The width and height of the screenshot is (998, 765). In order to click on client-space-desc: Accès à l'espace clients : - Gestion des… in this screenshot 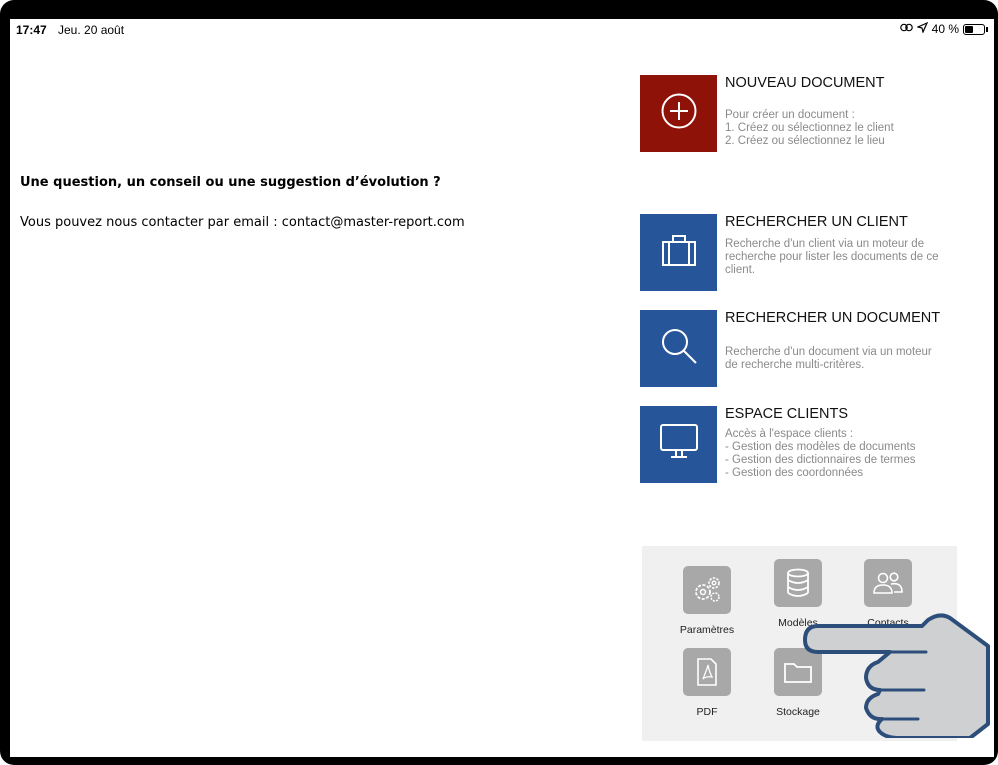, I will do `click(850, 454)`.